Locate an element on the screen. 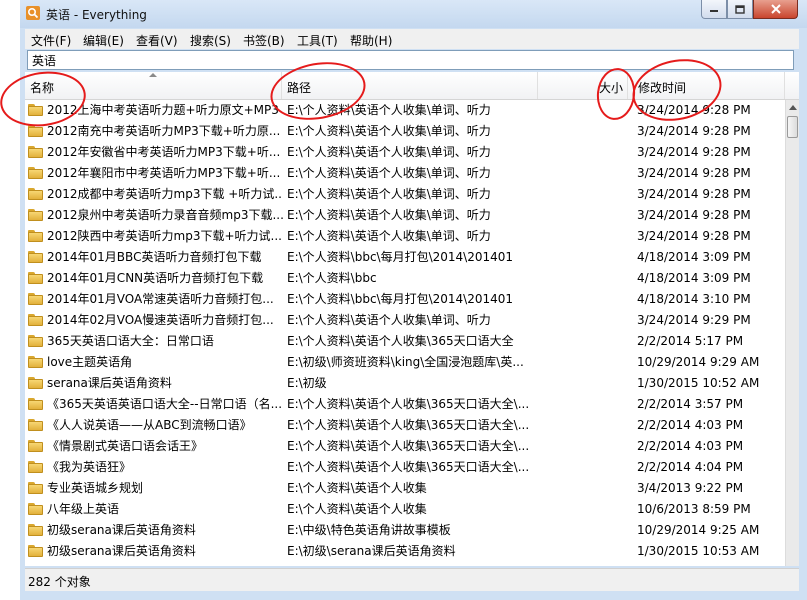  row-path is located at coordinates (410, 564).